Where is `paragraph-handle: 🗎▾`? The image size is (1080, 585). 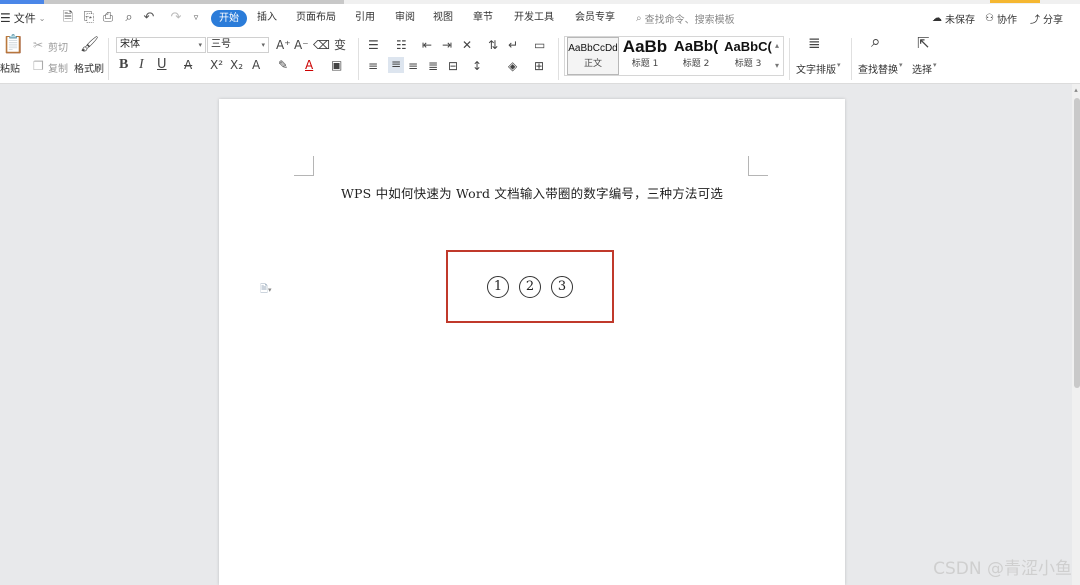 paragraph-handle: 🗎▾ is located at coordinates (266, 290).